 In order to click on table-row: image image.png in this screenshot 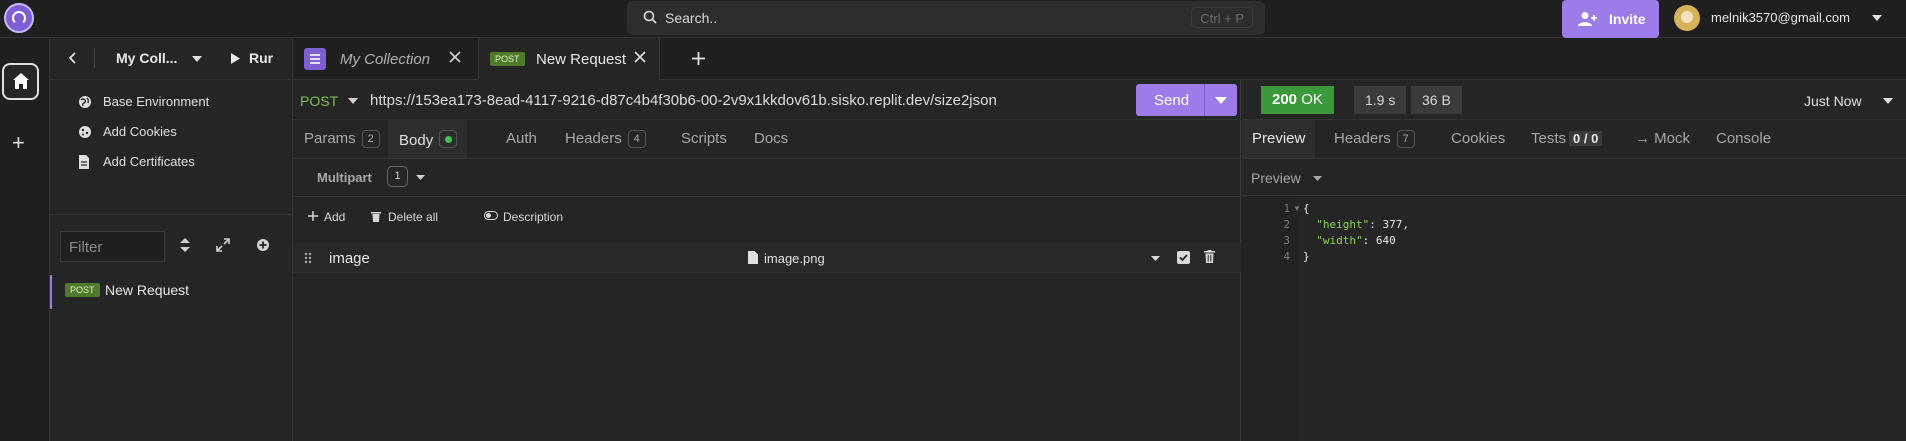, I will do `click(767, 258)`.